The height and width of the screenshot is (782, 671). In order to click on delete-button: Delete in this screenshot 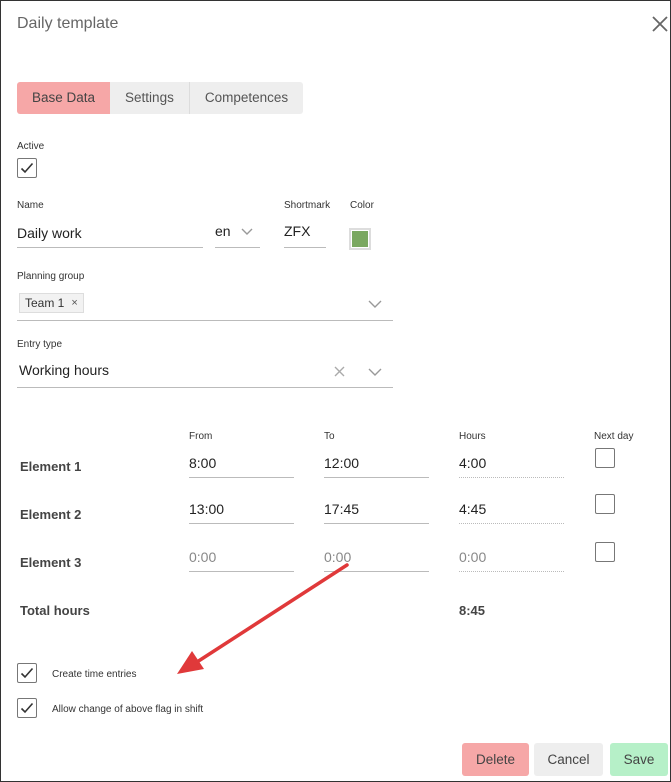, I will do `click(495, 759)`.